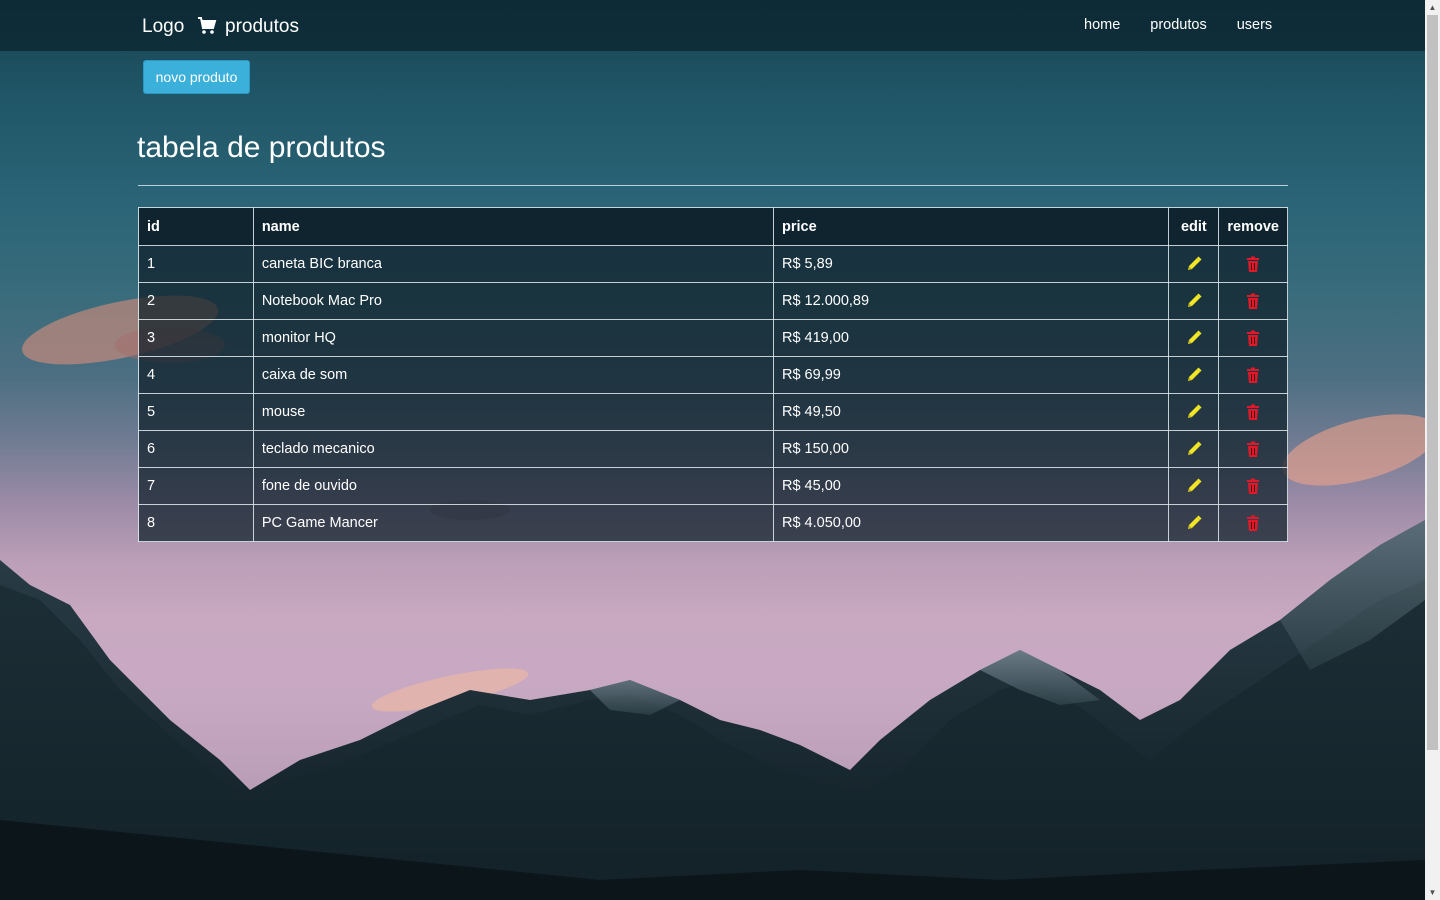 This screenshot has width=1440, height=900. I want to click on table-row: 5 mouse R$ 49,50, so click(713, 412).